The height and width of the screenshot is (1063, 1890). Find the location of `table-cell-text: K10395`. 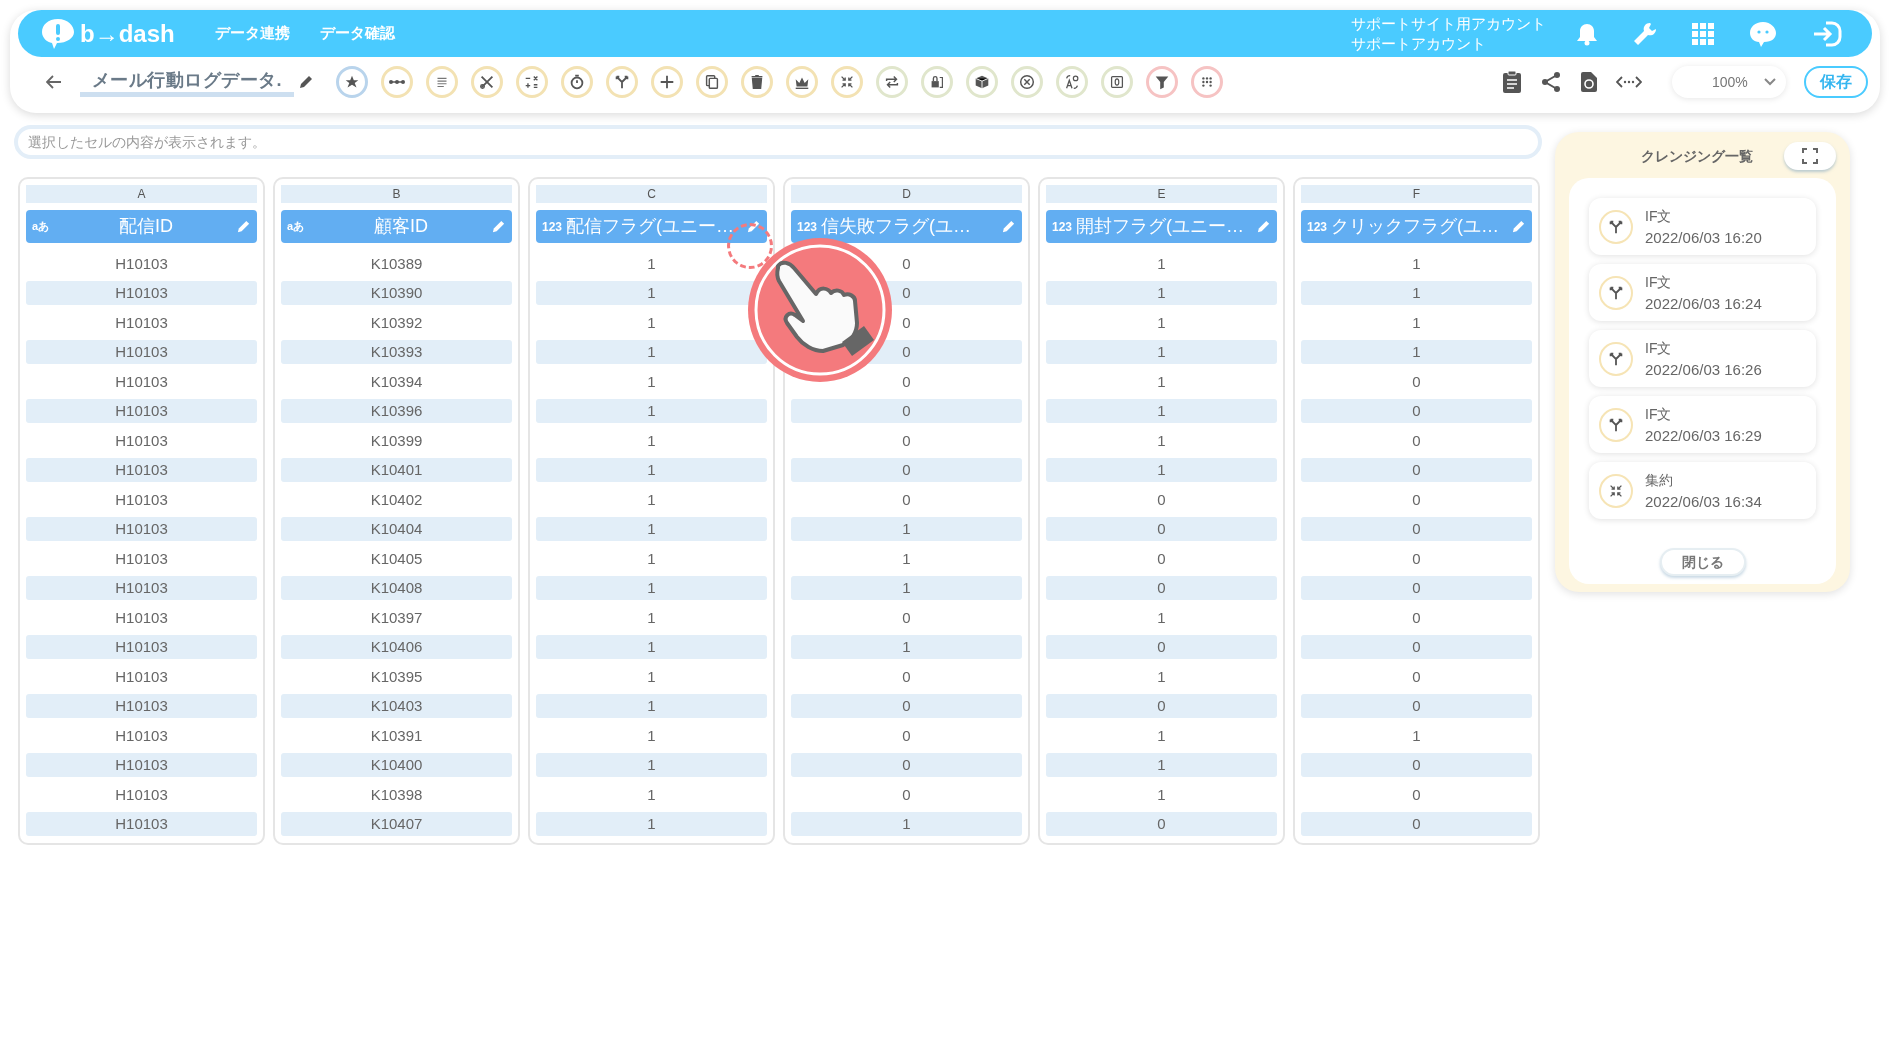

table-cell-text: K10395 is located at coordinates (396, 676).